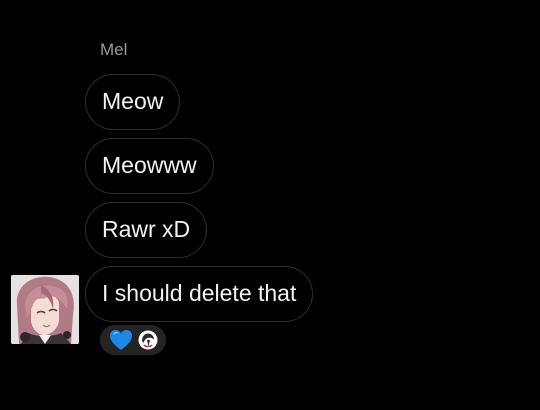 Image resolution: width=540 pixels, height=410 pixels. Describe the element at coordinates (45, 309) in the screenshot. I see `sender-avatar` at that location.